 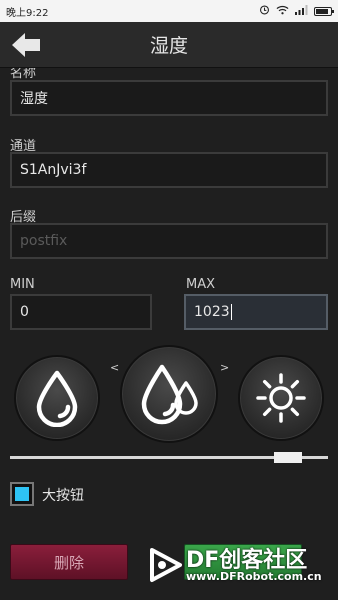 I want to click on title-bar: 湿度, so click(x=169, y=45).